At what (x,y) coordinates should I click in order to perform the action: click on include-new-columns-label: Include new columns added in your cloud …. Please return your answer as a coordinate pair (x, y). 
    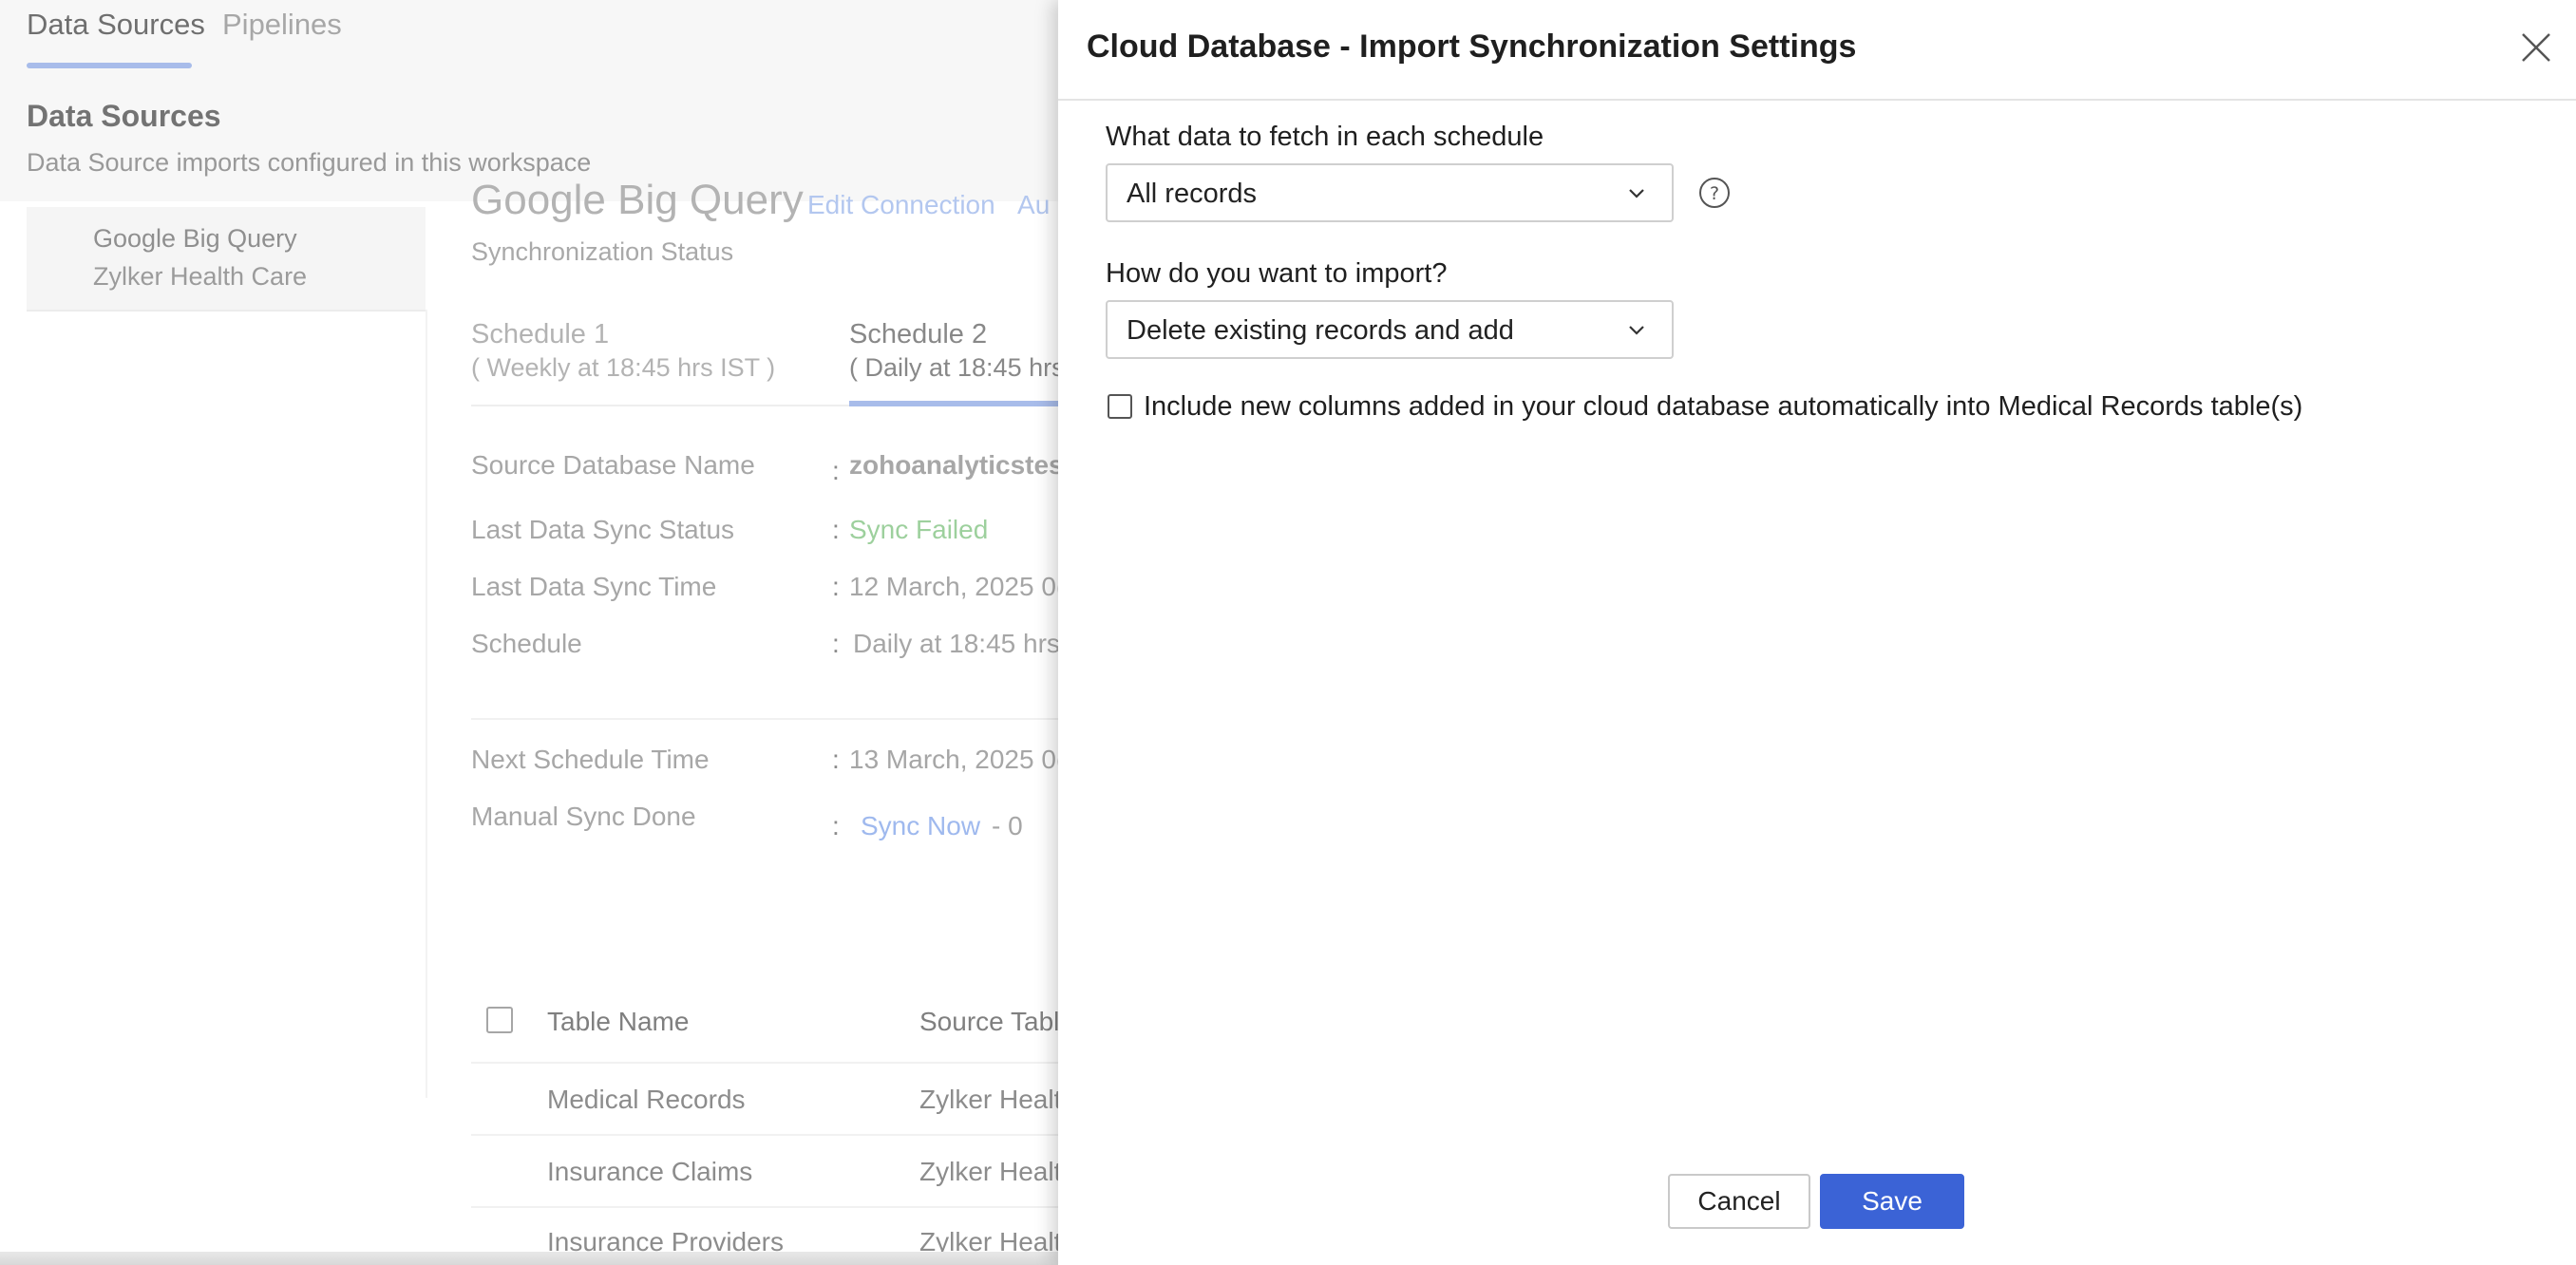
    Looking at the image, I should click on (1723, 407).